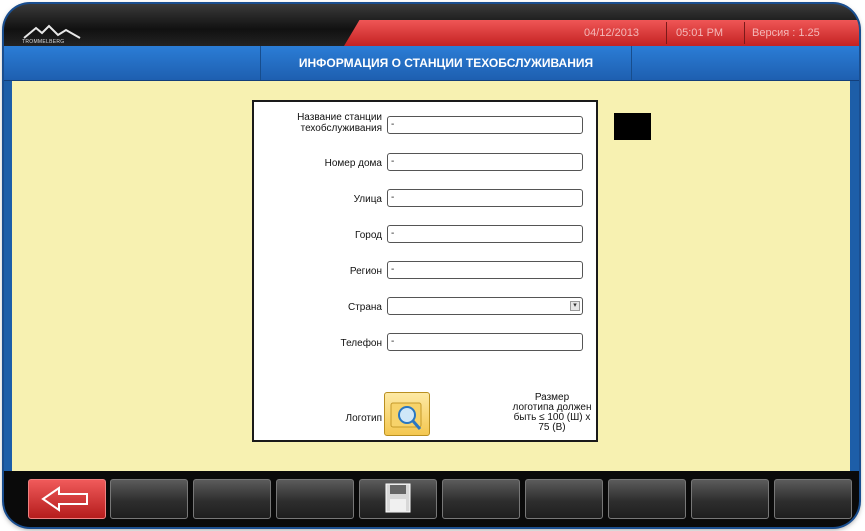  Describe the element at coordinates (365, 271) in the screenshot. I see `region-label: Регион` at that location.